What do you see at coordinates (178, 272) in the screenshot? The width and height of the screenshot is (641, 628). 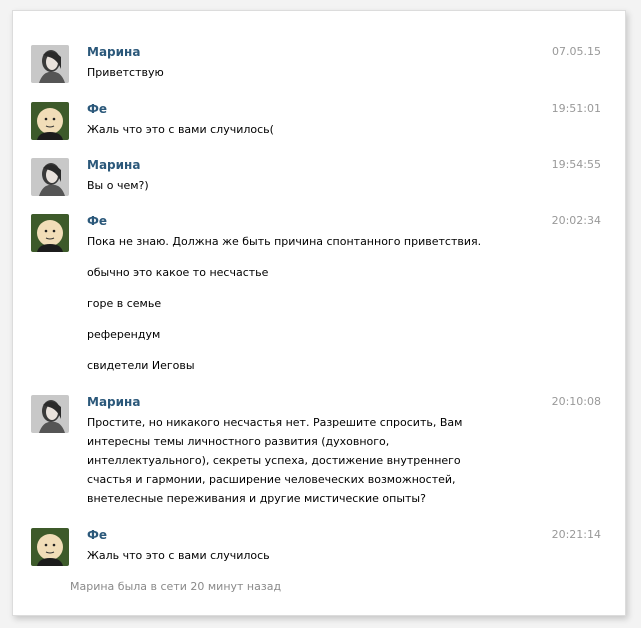 I see `message-text: обычно это какое то несчастье` at bounding box center [178, 272].